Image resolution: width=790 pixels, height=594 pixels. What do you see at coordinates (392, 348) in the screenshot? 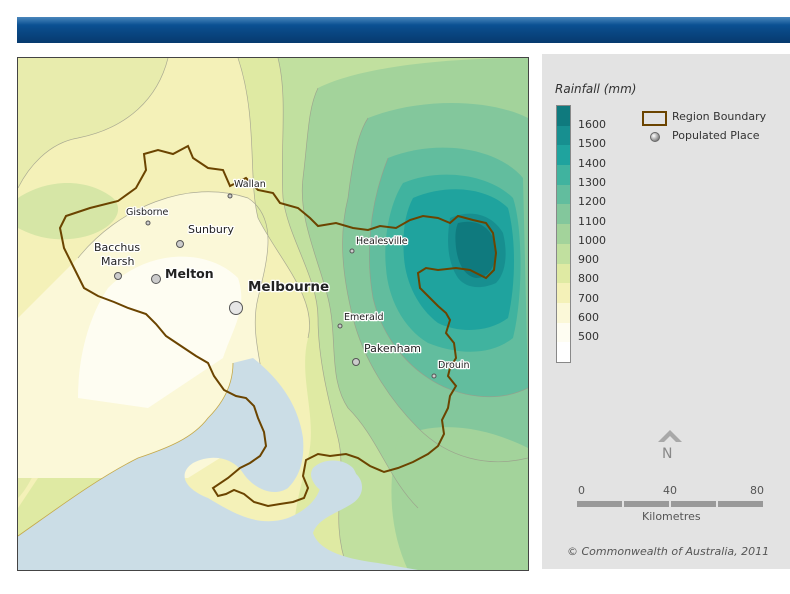
I see `label-pakenham: Pakenham` at bounding box center [392, 348].